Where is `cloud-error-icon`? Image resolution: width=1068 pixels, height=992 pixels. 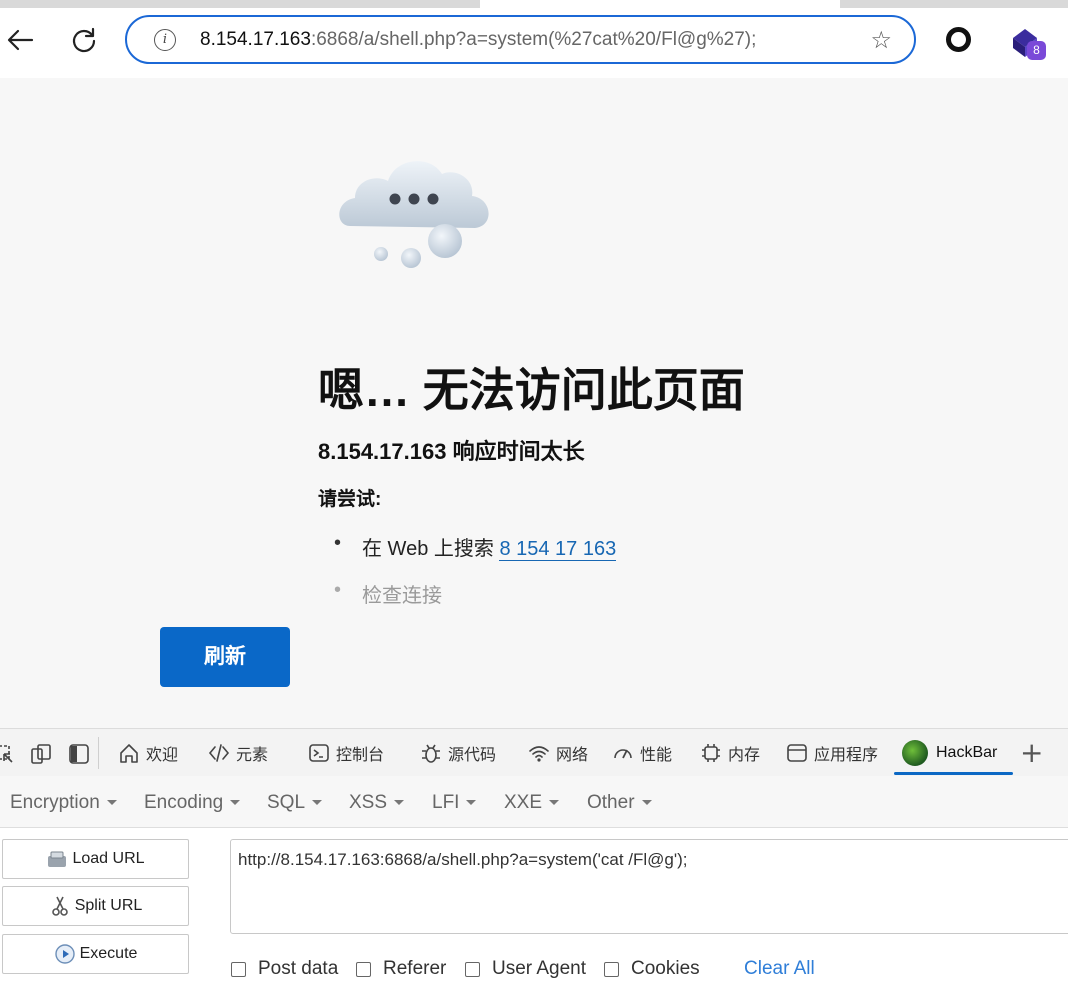
cloud-error-icon is located at coordinates (414, 214).